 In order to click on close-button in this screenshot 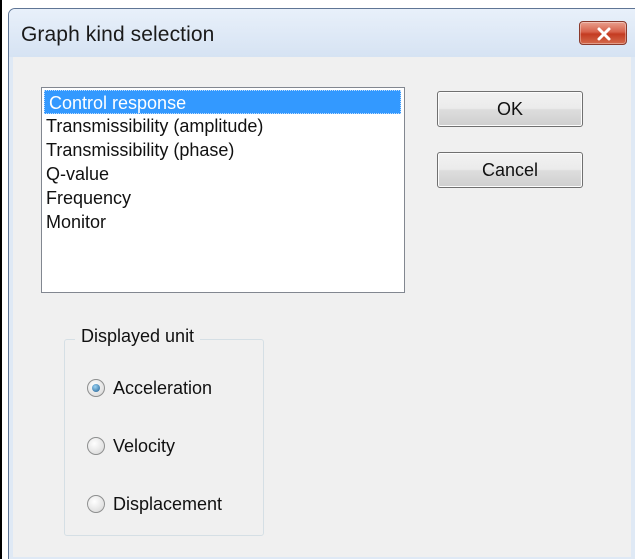, I will do `click(603, 33)`.